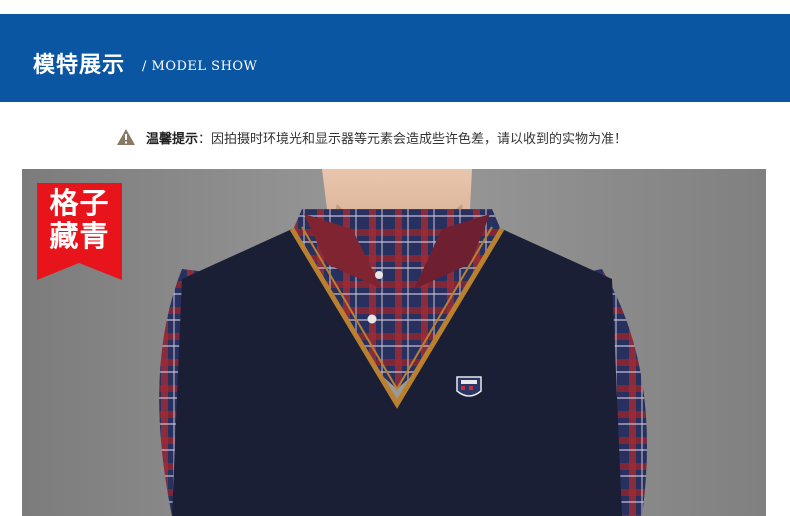 This screenshot has height=516, width=790. Describe the element at coordinates (126, 137) in the screenshot. I see `warning-triangle-icon` at that location.